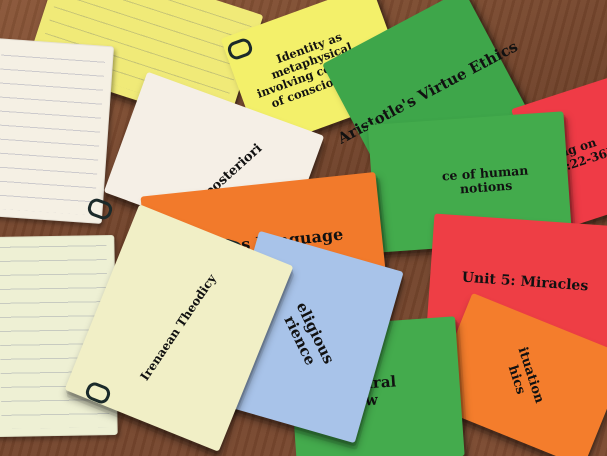  I want to click on card-emotions-label: ce of human notions, so click(485, 179).